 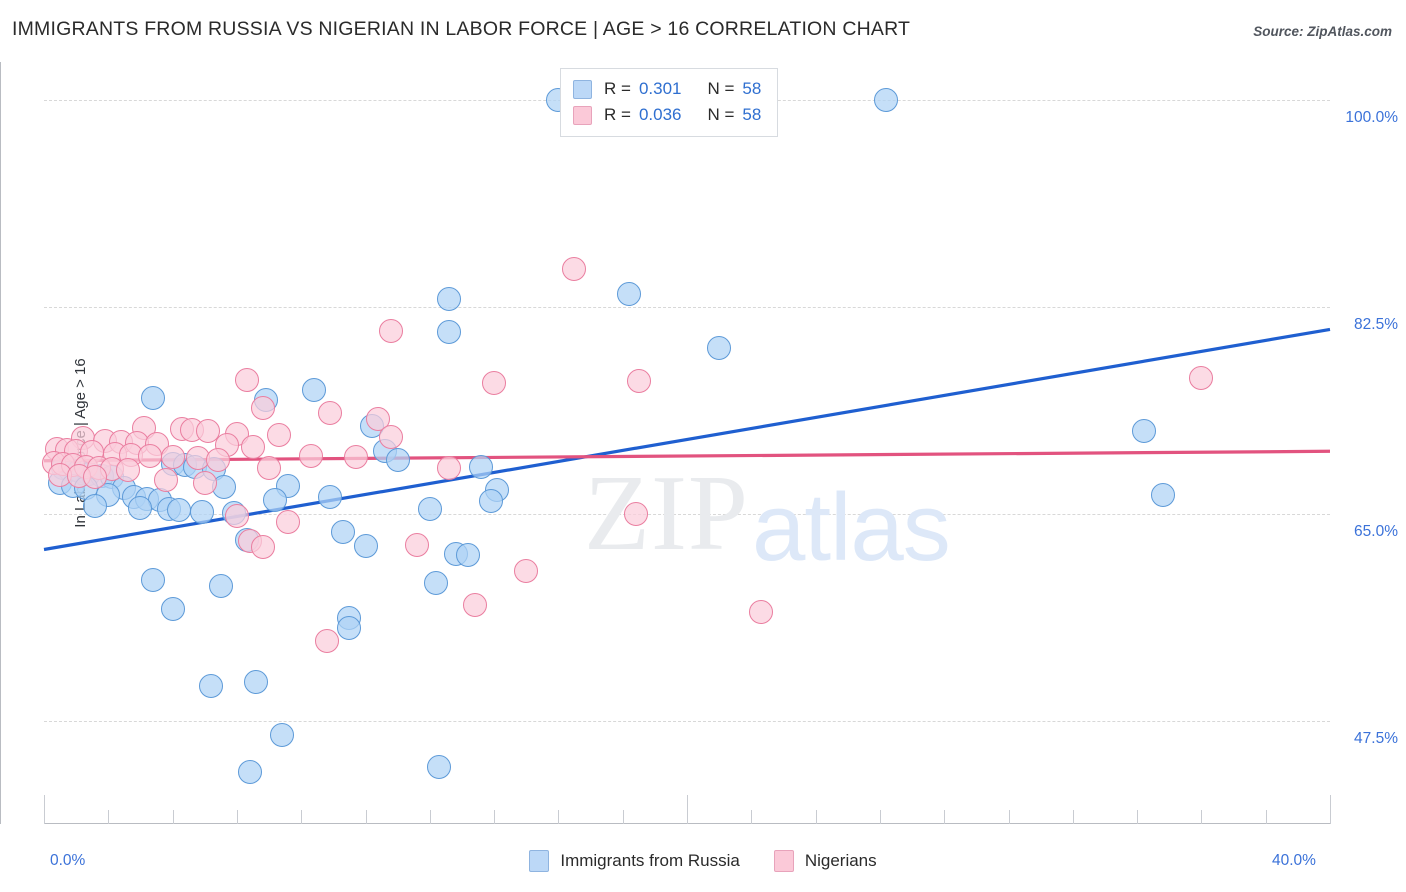 What do you see at coordinates (1371, 117) in the screenshot?
I see `y-tick-label: 100.0%` at bounding box center [1371, 117].